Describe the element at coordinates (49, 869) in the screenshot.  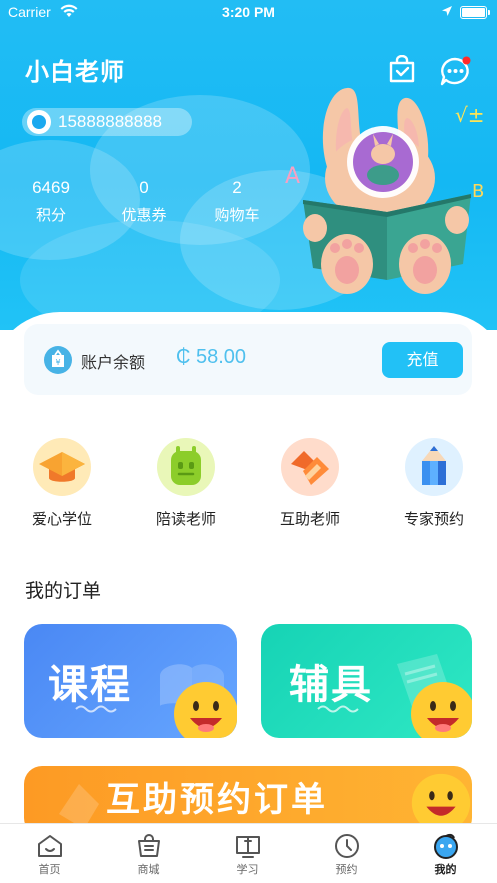
I see `tab-label: 首页` at that location.